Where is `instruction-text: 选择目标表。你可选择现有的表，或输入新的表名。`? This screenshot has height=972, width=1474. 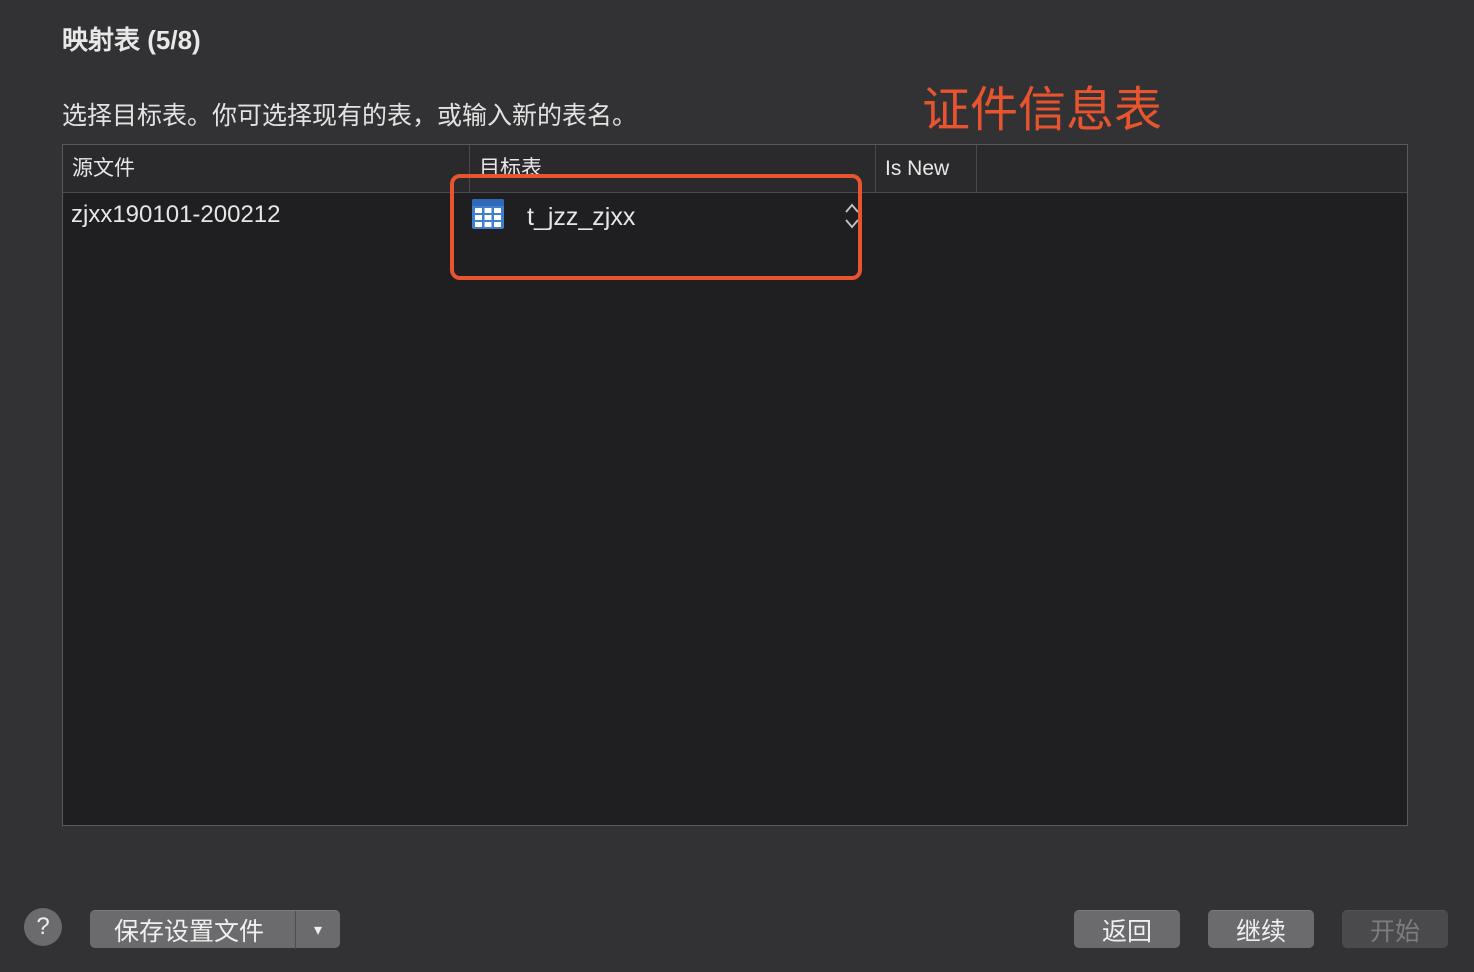
instruction-text: 选择目标表。你可选择现有的表，或输入新的表名。 is located at coordinates (350, 116).